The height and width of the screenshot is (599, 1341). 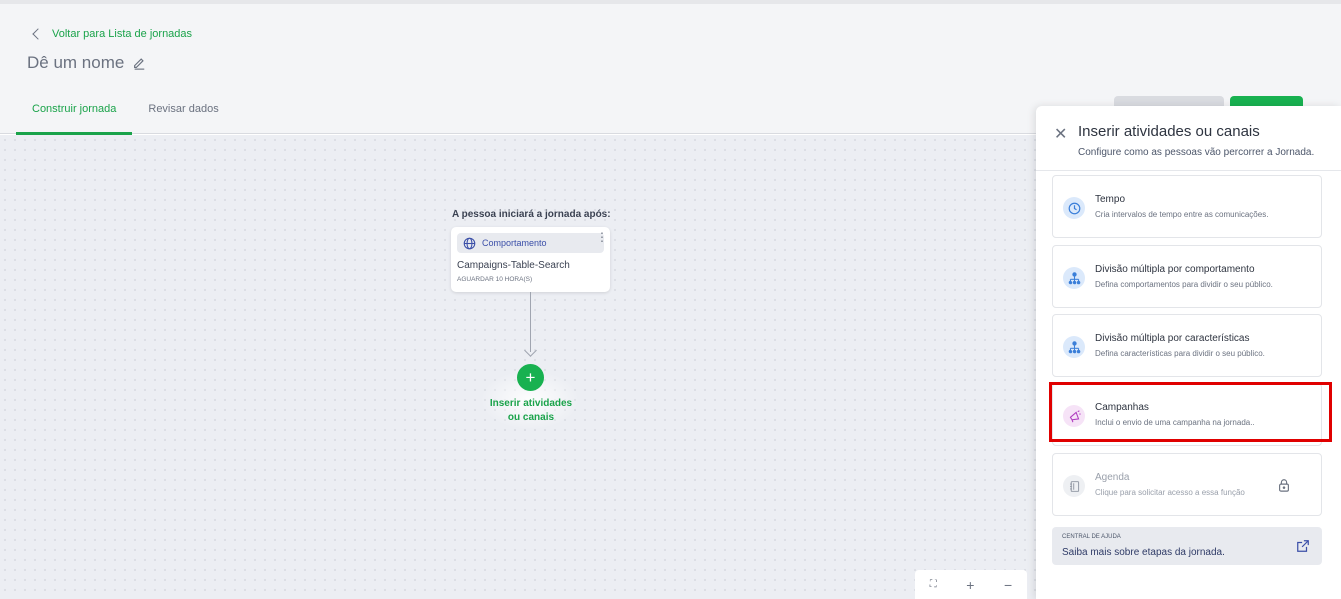 I want to click on add-label-line2: ou canais, so click(x=531, y=417).